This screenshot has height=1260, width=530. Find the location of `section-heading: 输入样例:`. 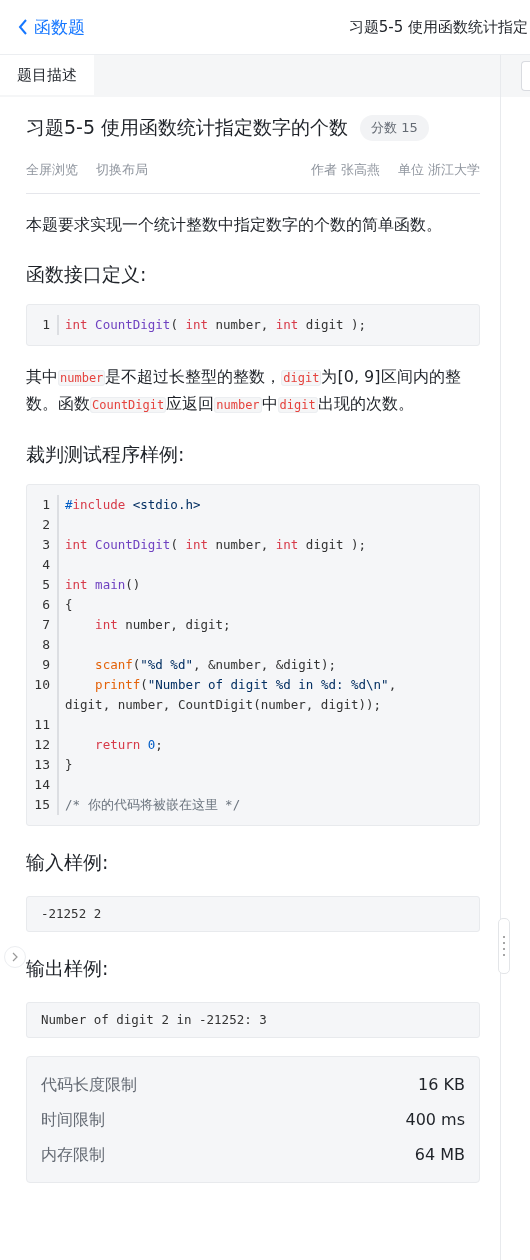

section-heading: 输入样例: is located at coordinates (68, 862).